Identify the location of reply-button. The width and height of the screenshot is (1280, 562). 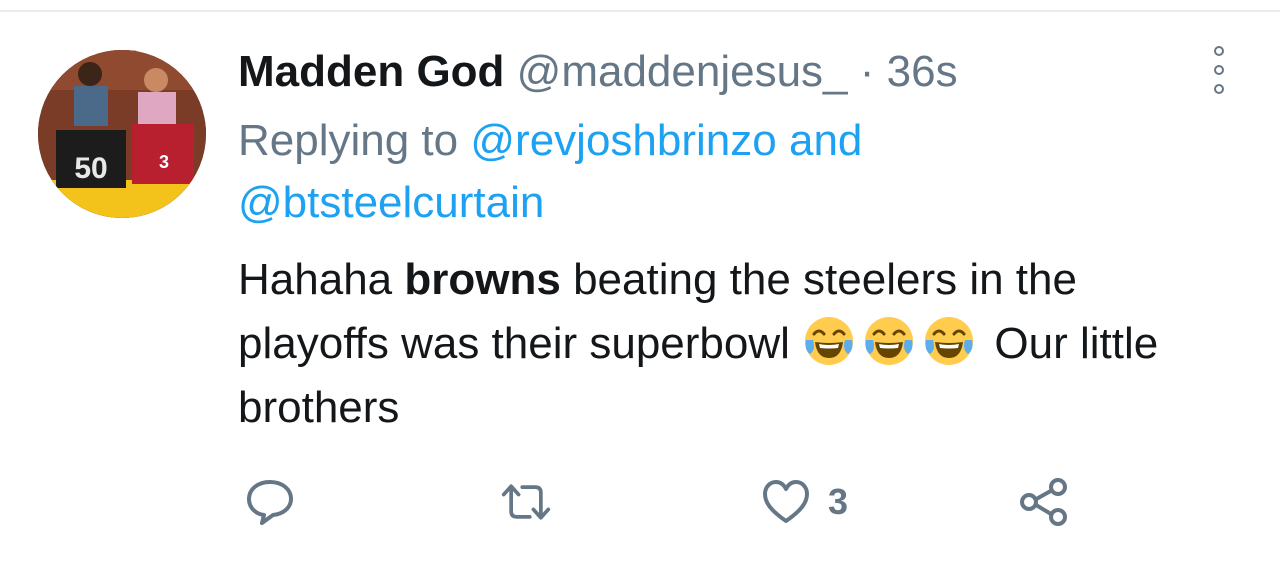
(270, 502).